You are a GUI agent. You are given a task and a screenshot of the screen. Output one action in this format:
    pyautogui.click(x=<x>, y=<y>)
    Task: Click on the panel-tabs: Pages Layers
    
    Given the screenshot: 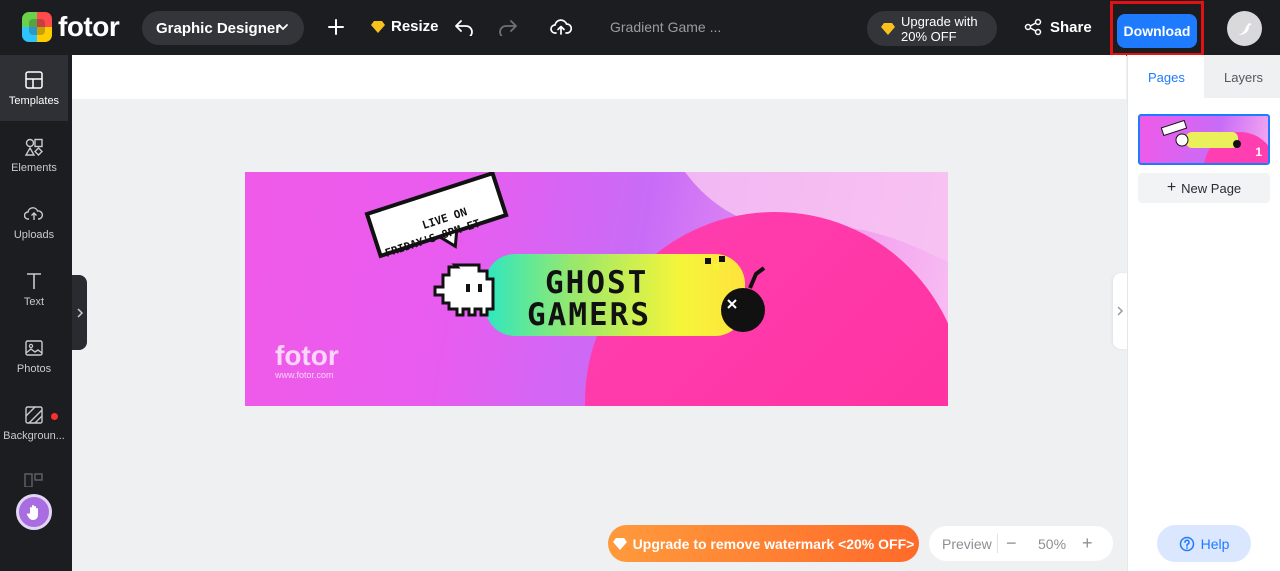 What is the action you would take?
    pyautogui.click(x=1204, y=77)
    